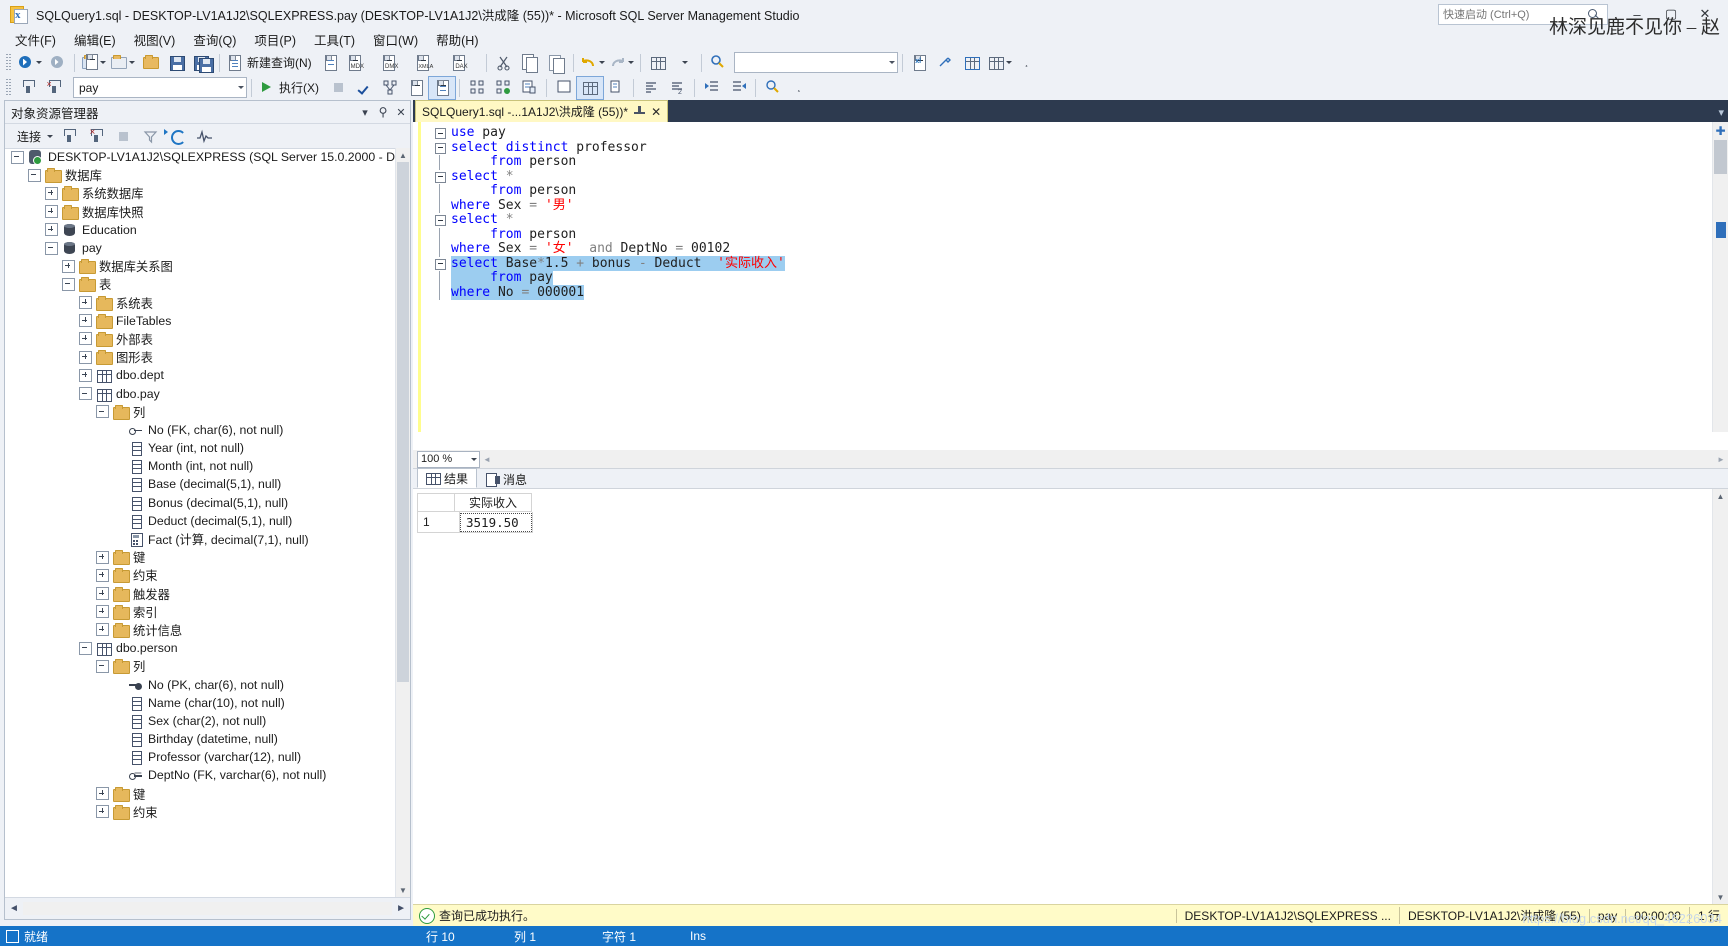 The width and height of the screenshot is (1728, 946). Describe the element at coordinates (442, 87) in the screenshot. I see `include-actual-plan-button` at that location.